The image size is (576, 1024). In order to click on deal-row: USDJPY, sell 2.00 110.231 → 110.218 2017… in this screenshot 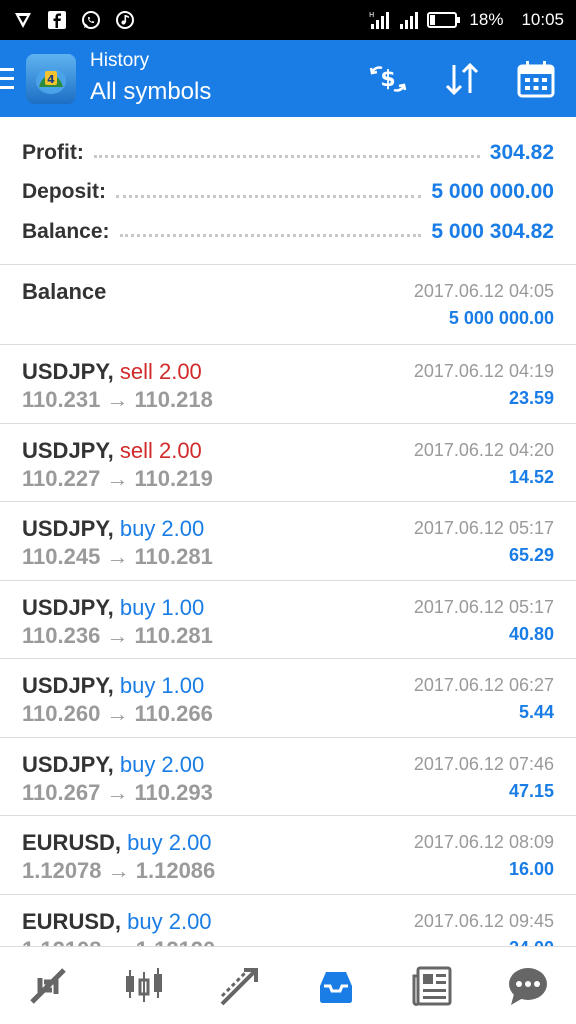, I will do `click(288, 384)`.